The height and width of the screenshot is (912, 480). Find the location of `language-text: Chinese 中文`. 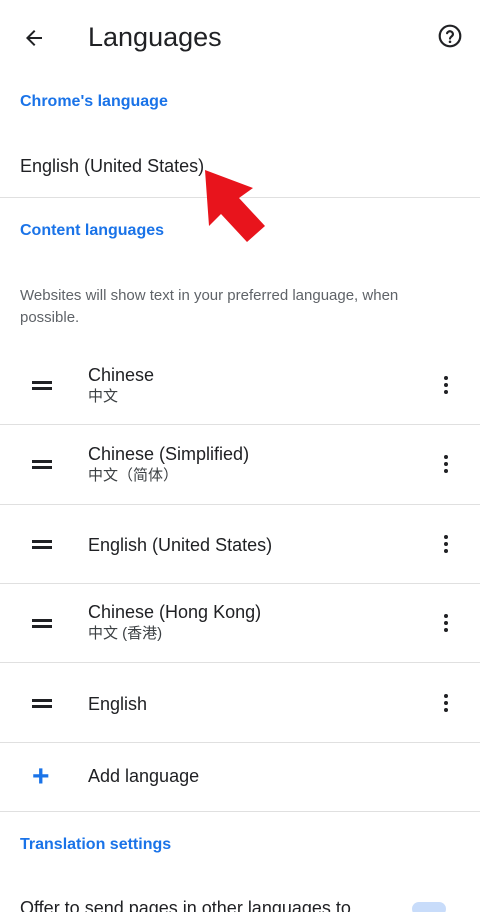

language-text: Chinese 中文 is located at coordinates (121, 385).